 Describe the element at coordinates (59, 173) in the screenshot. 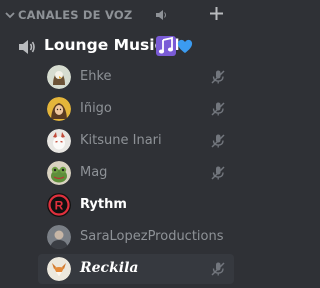

I see `frog-avatar` at that location.